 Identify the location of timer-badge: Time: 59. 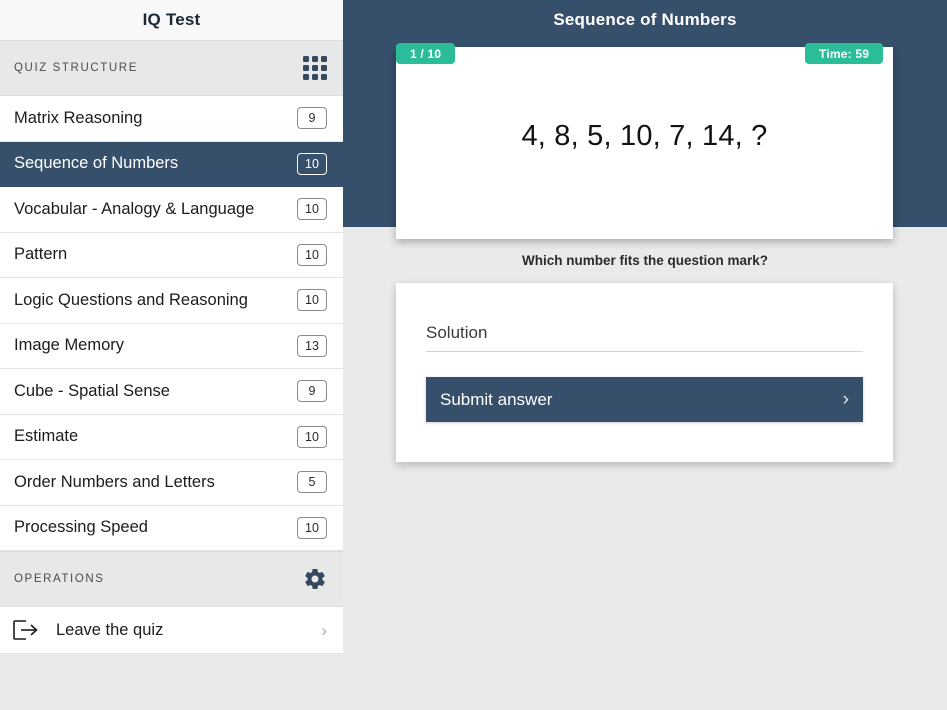
(844, 53).